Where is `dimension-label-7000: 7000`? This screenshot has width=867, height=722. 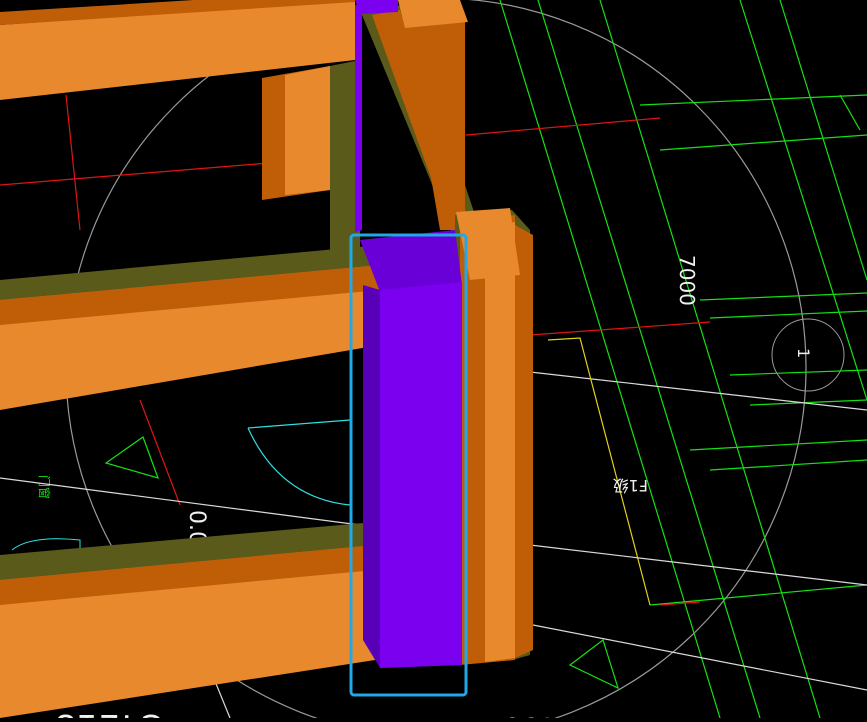
dimension-label-7000: 7000 is located at coordinates (687, 280).